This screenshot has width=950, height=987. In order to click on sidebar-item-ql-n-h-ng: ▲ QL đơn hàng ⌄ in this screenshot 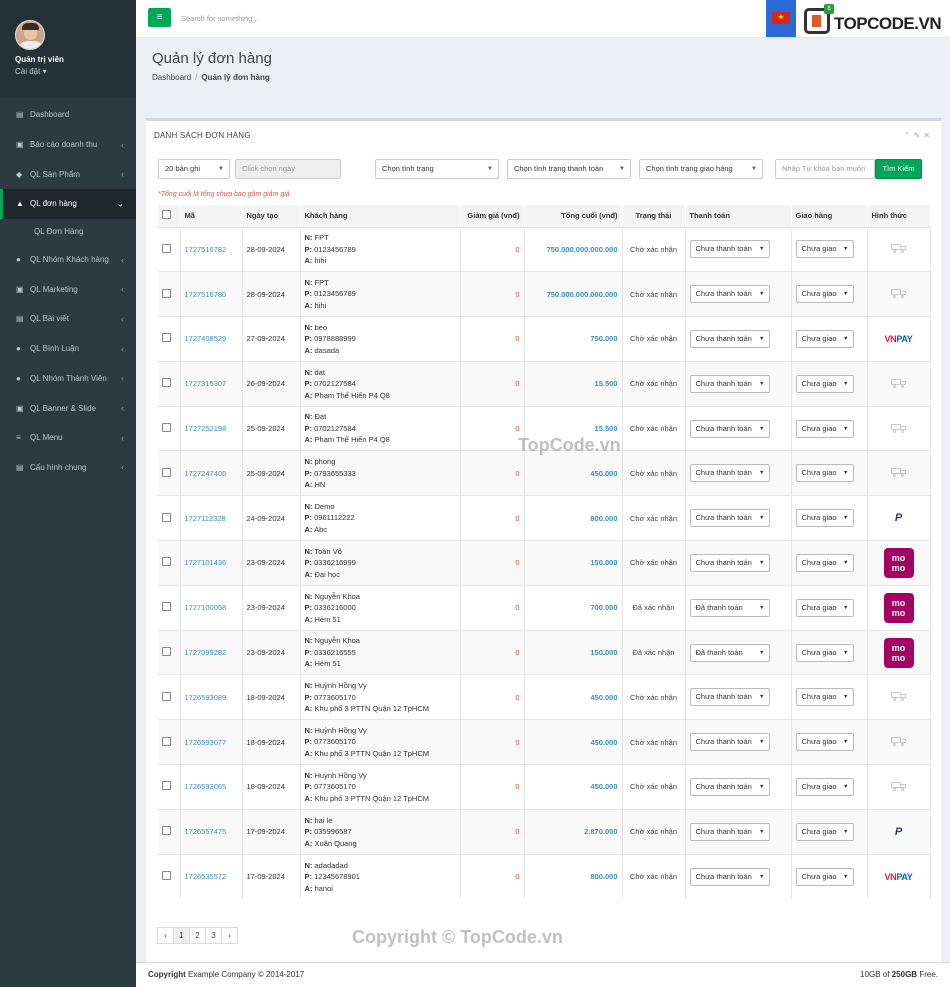, I will do `click(68, 204)`.